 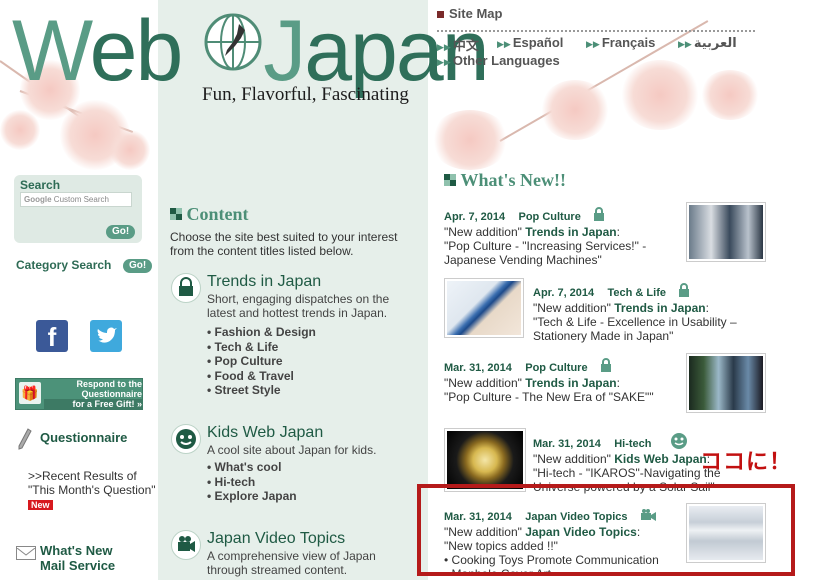 What do you see at coordinates (746, 462) in the screenshot?
I see `annotation-text: ココに！` at bounding box center [746, 462].